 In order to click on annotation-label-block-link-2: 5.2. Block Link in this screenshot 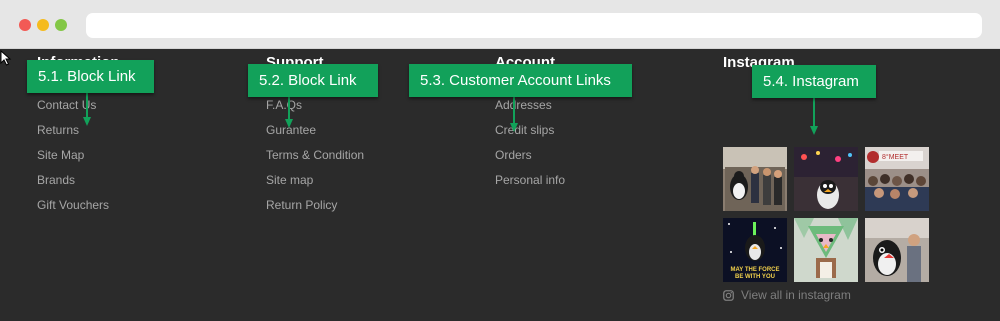, I will do `click(313, 80)`.